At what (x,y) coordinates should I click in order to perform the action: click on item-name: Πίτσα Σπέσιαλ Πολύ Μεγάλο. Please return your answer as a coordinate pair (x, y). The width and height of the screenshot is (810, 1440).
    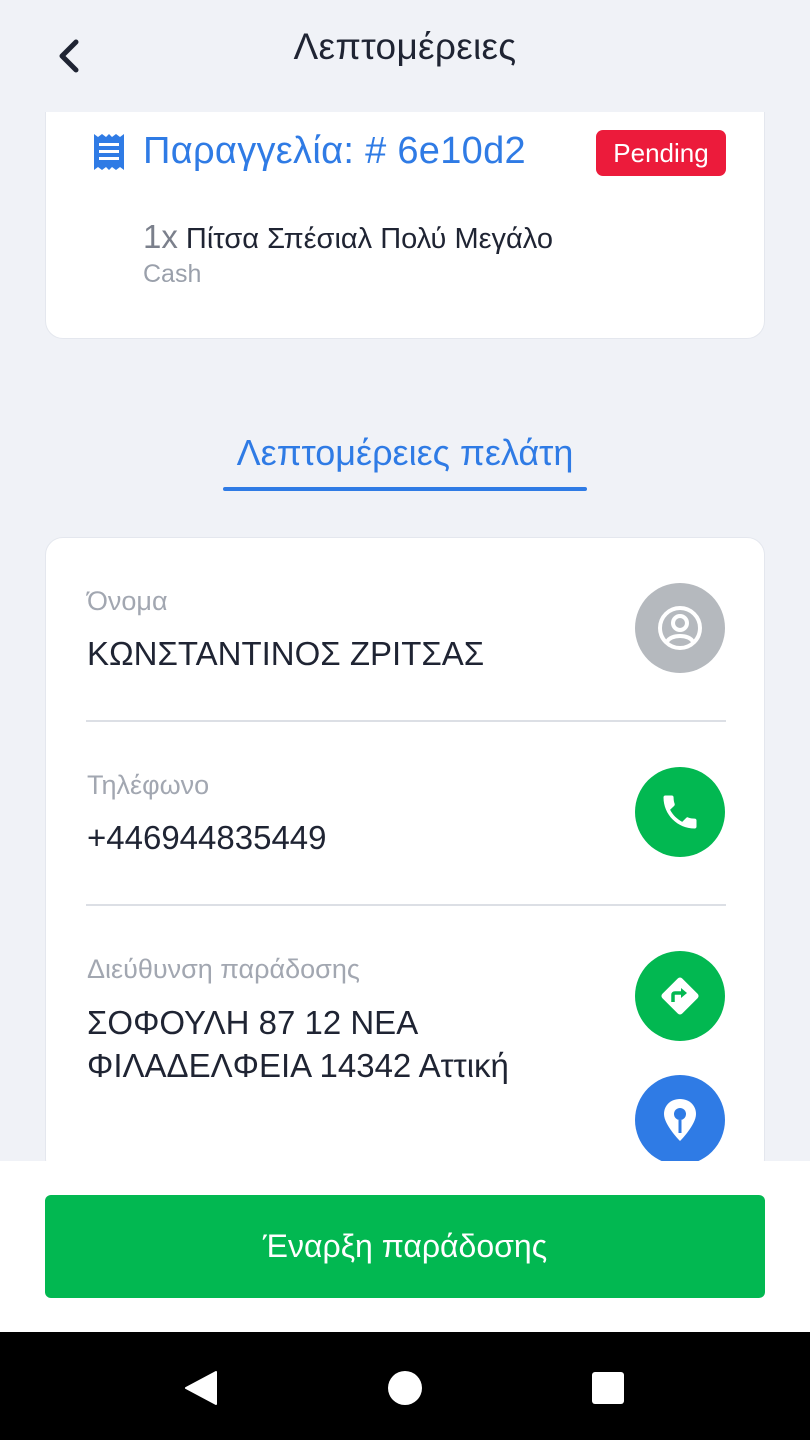
    Looking at the image, I should click on (369, 239).